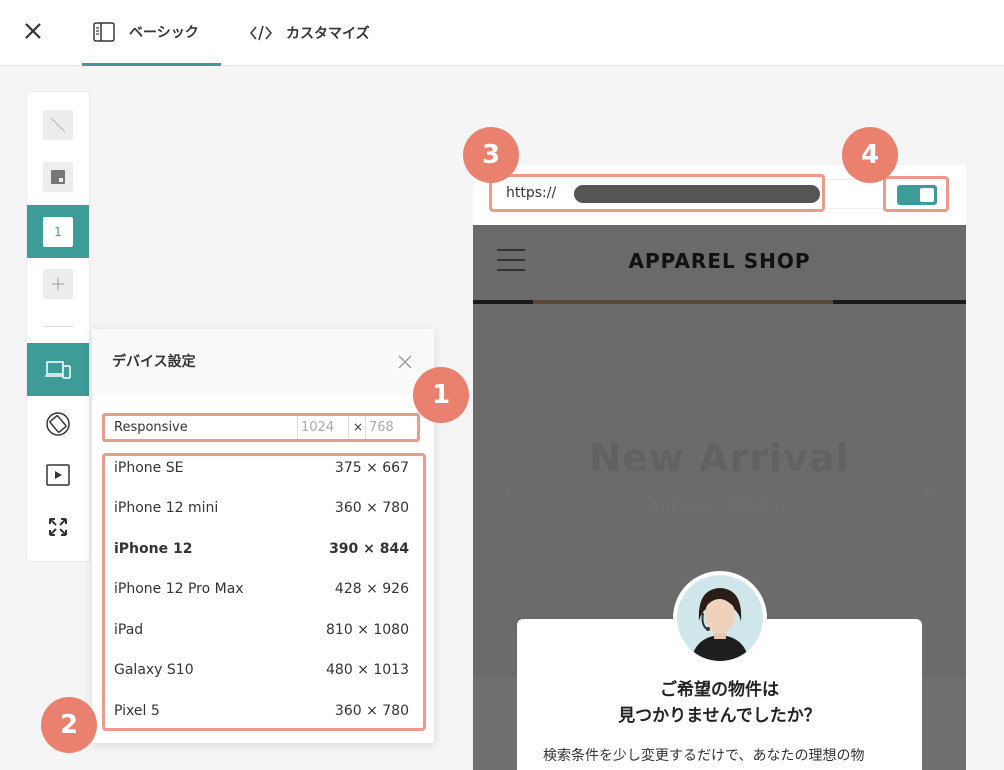 This screenshot has height=770, width=1004. I want to click on image-block-button, so click(58, 177).